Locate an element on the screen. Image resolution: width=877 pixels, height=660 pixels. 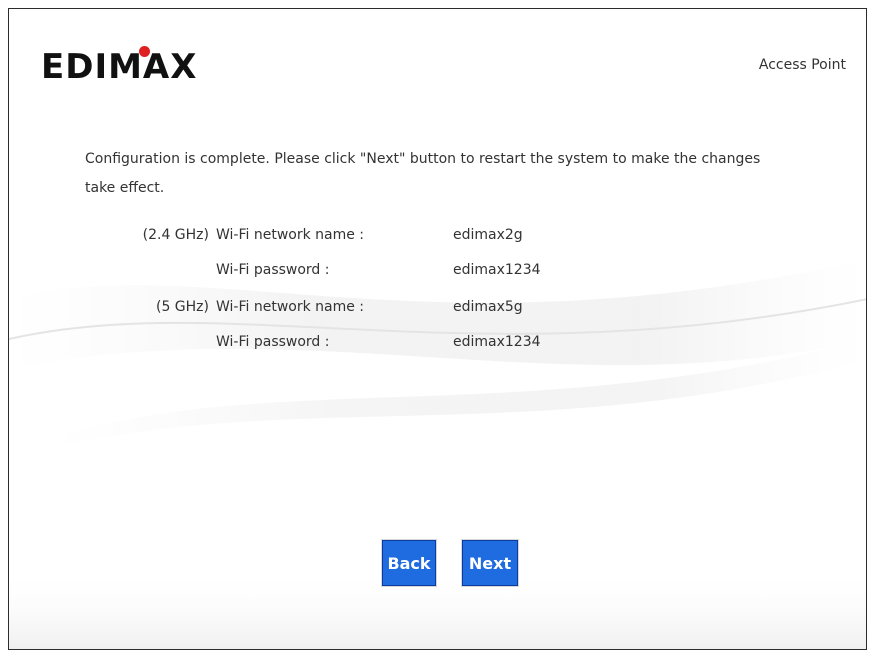
next-button: Next is located at coordinates (490, 563).